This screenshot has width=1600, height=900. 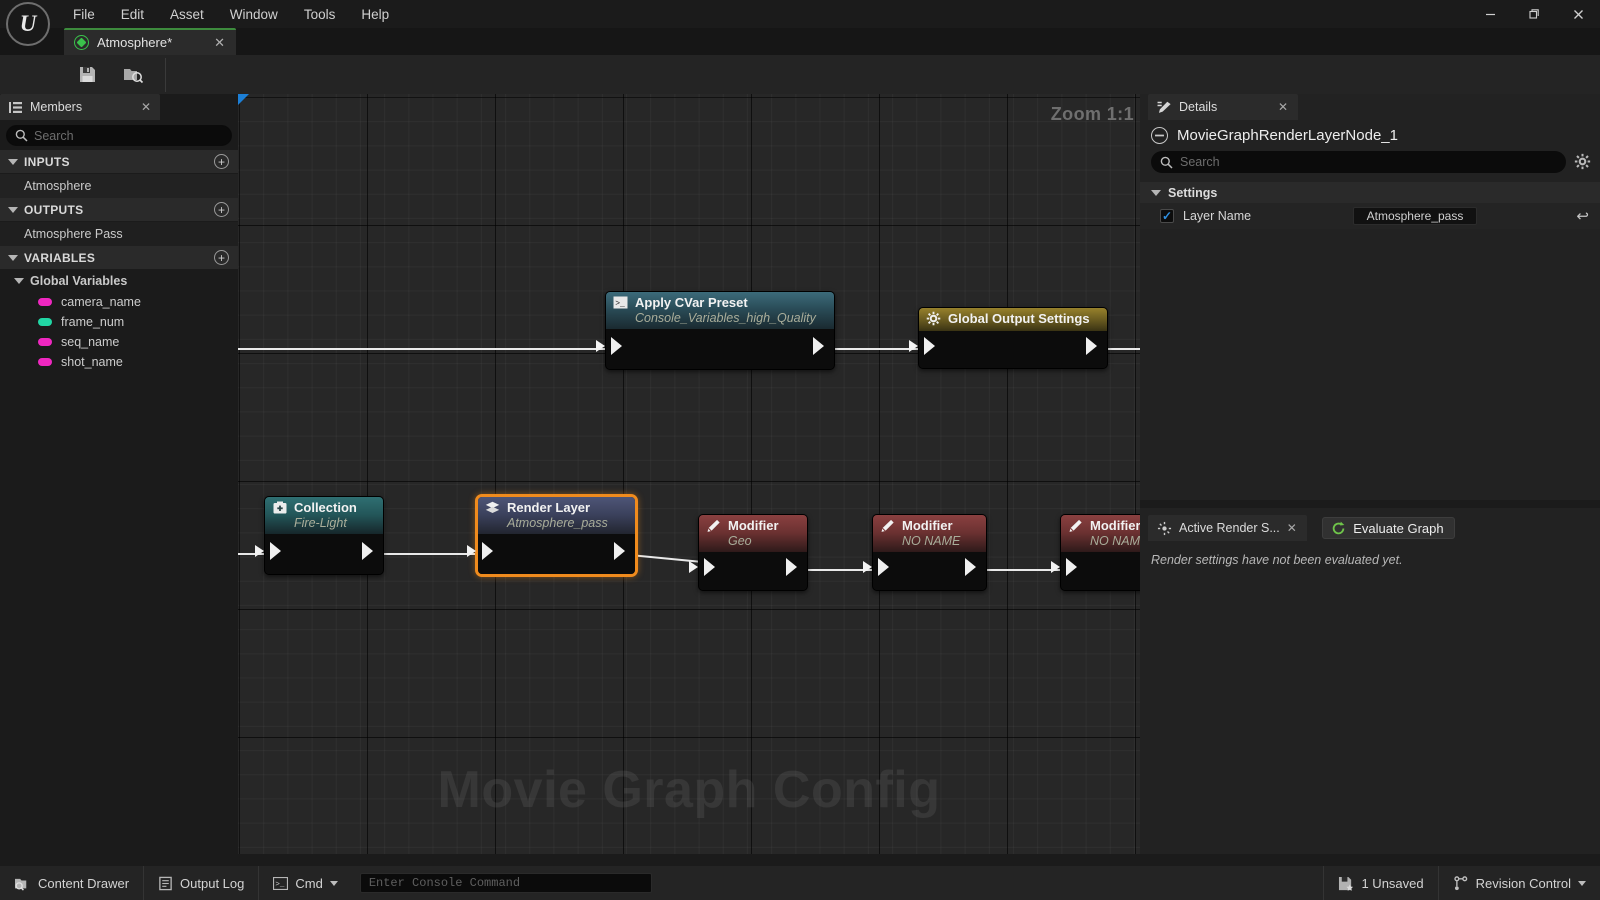 What do you see at coordinates (119, 258) in the screenshot?
I see `section-header-variables: VARIABLES +` at bounding box center [119, 258].